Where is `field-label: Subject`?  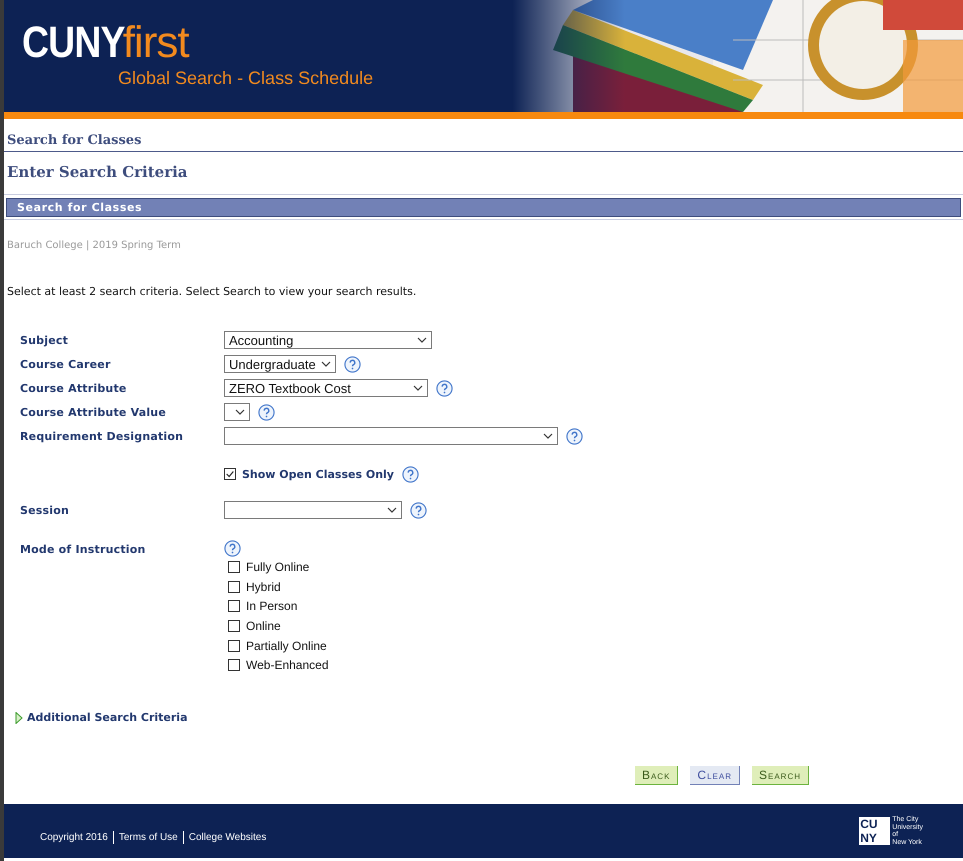 field-label: Subject is located at coordinates (45, 340).